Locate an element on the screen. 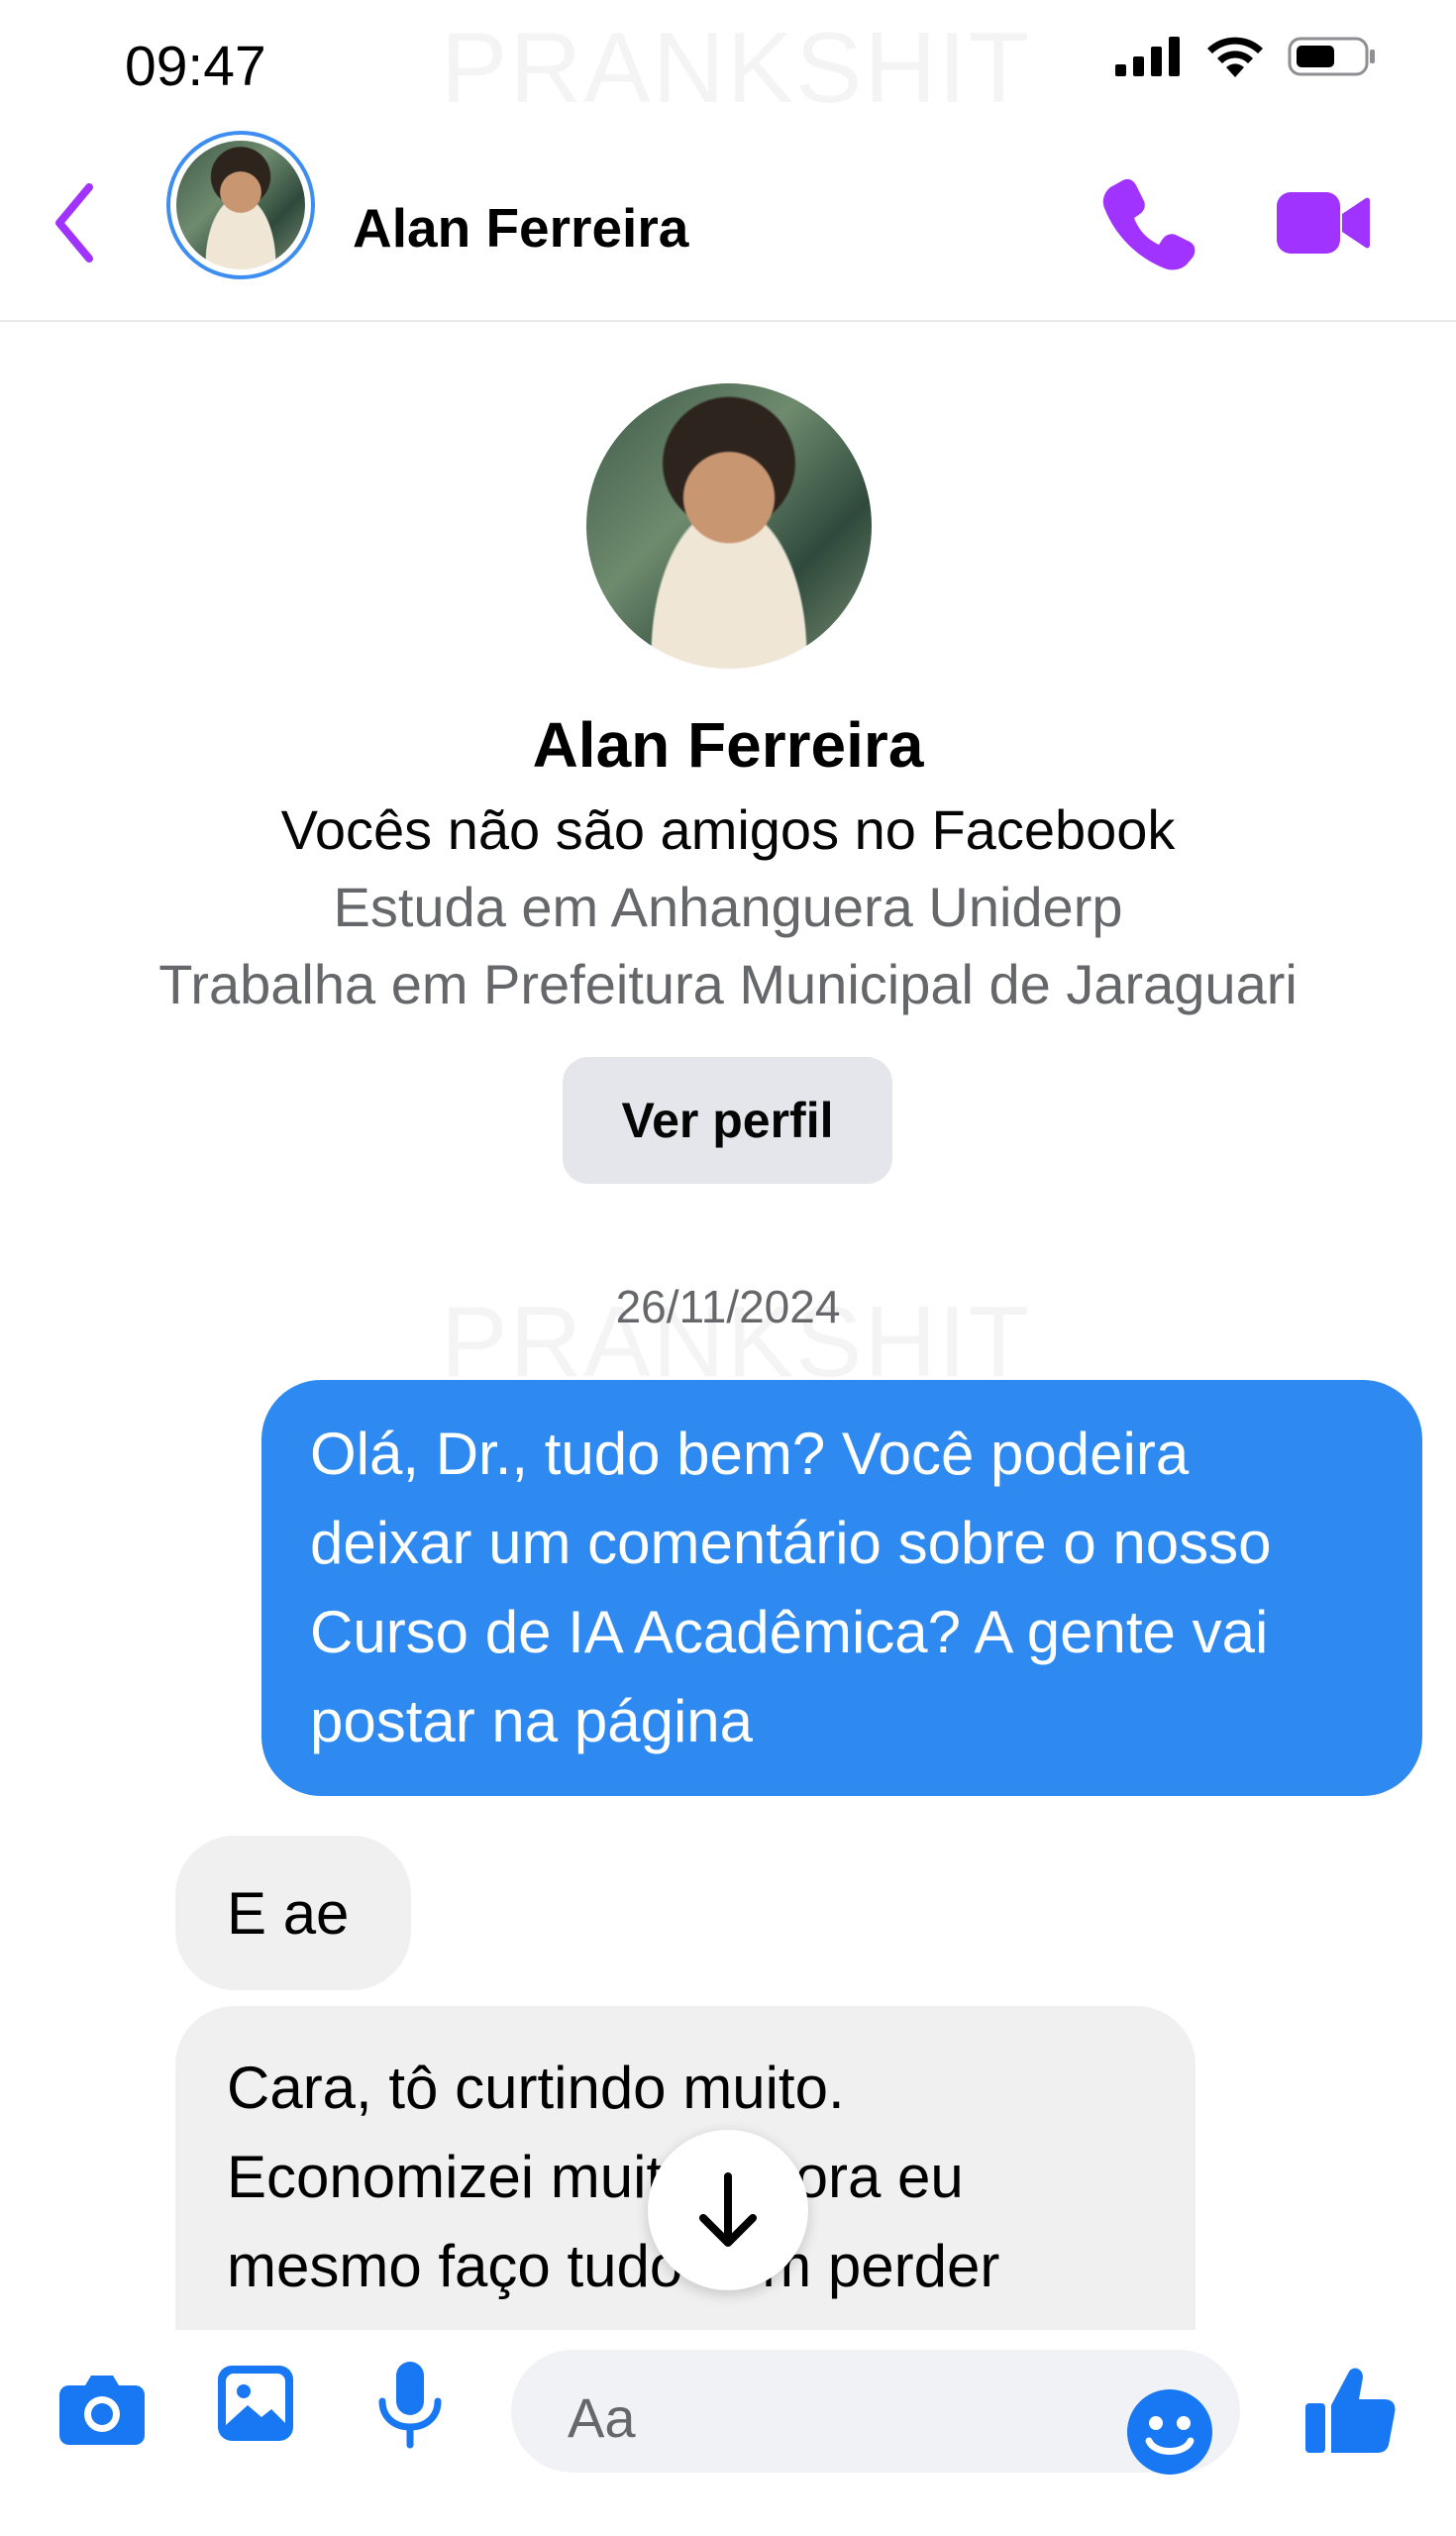  view-profile-button: Ver perfil is located at coordinates (727, 1120).